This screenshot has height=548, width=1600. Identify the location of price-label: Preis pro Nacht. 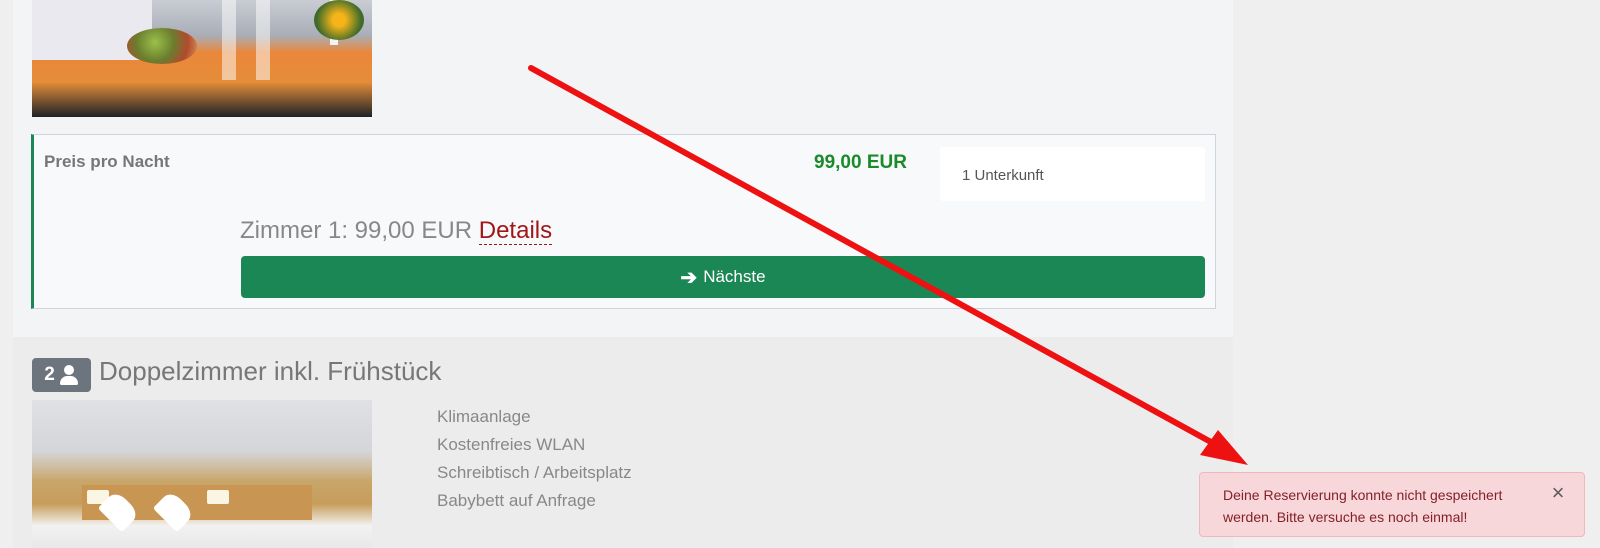
(107, 161).